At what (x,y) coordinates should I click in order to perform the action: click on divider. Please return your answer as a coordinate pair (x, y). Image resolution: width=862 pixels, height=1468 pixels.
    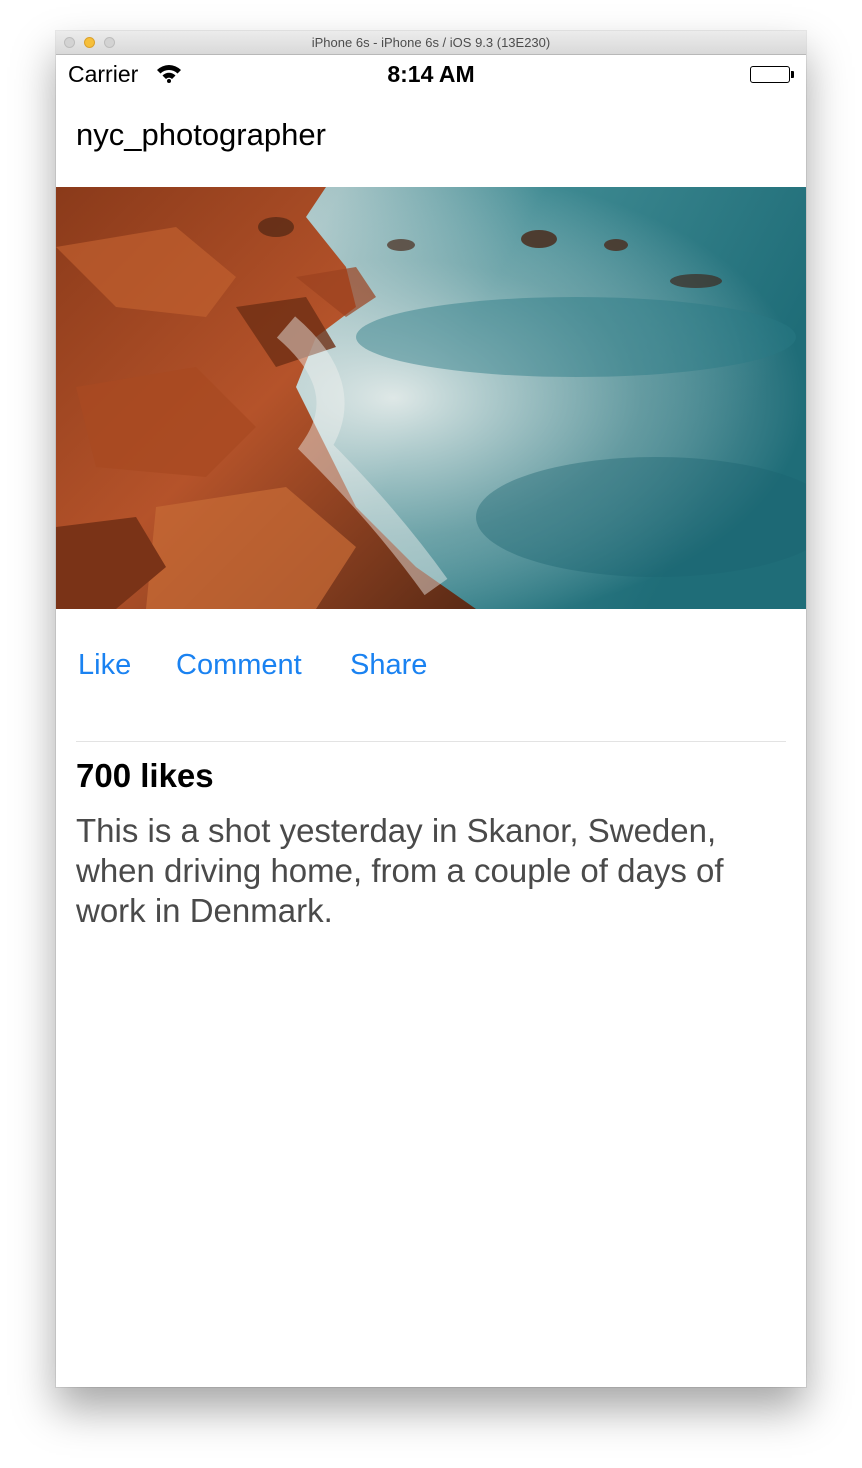
    Looking at the image, I should click on (431, 741).